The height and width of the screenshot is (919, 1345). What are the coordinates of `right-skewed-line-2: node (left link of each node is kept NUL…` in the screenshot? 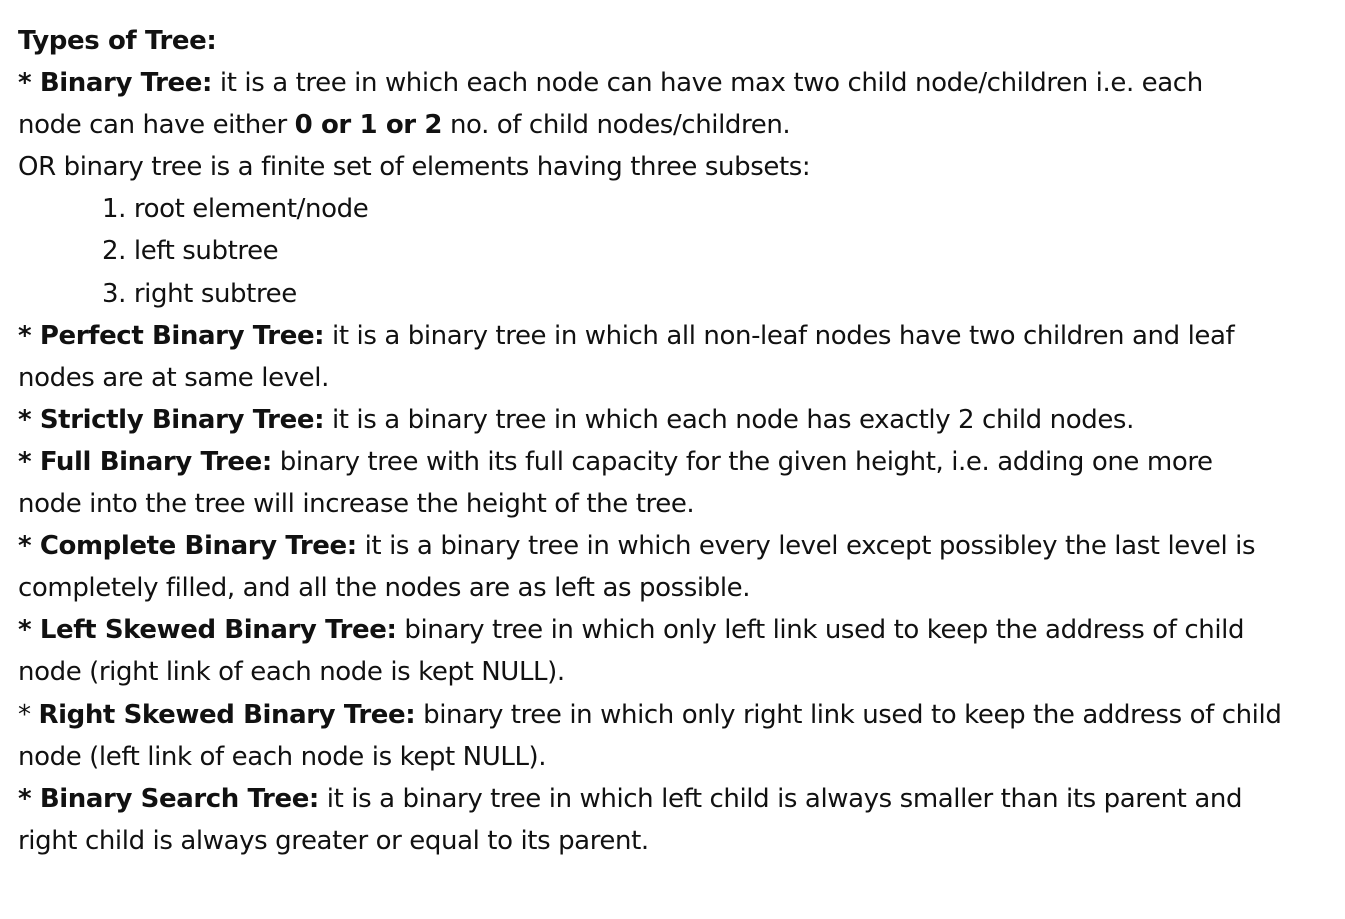 It's located at (282, 756).